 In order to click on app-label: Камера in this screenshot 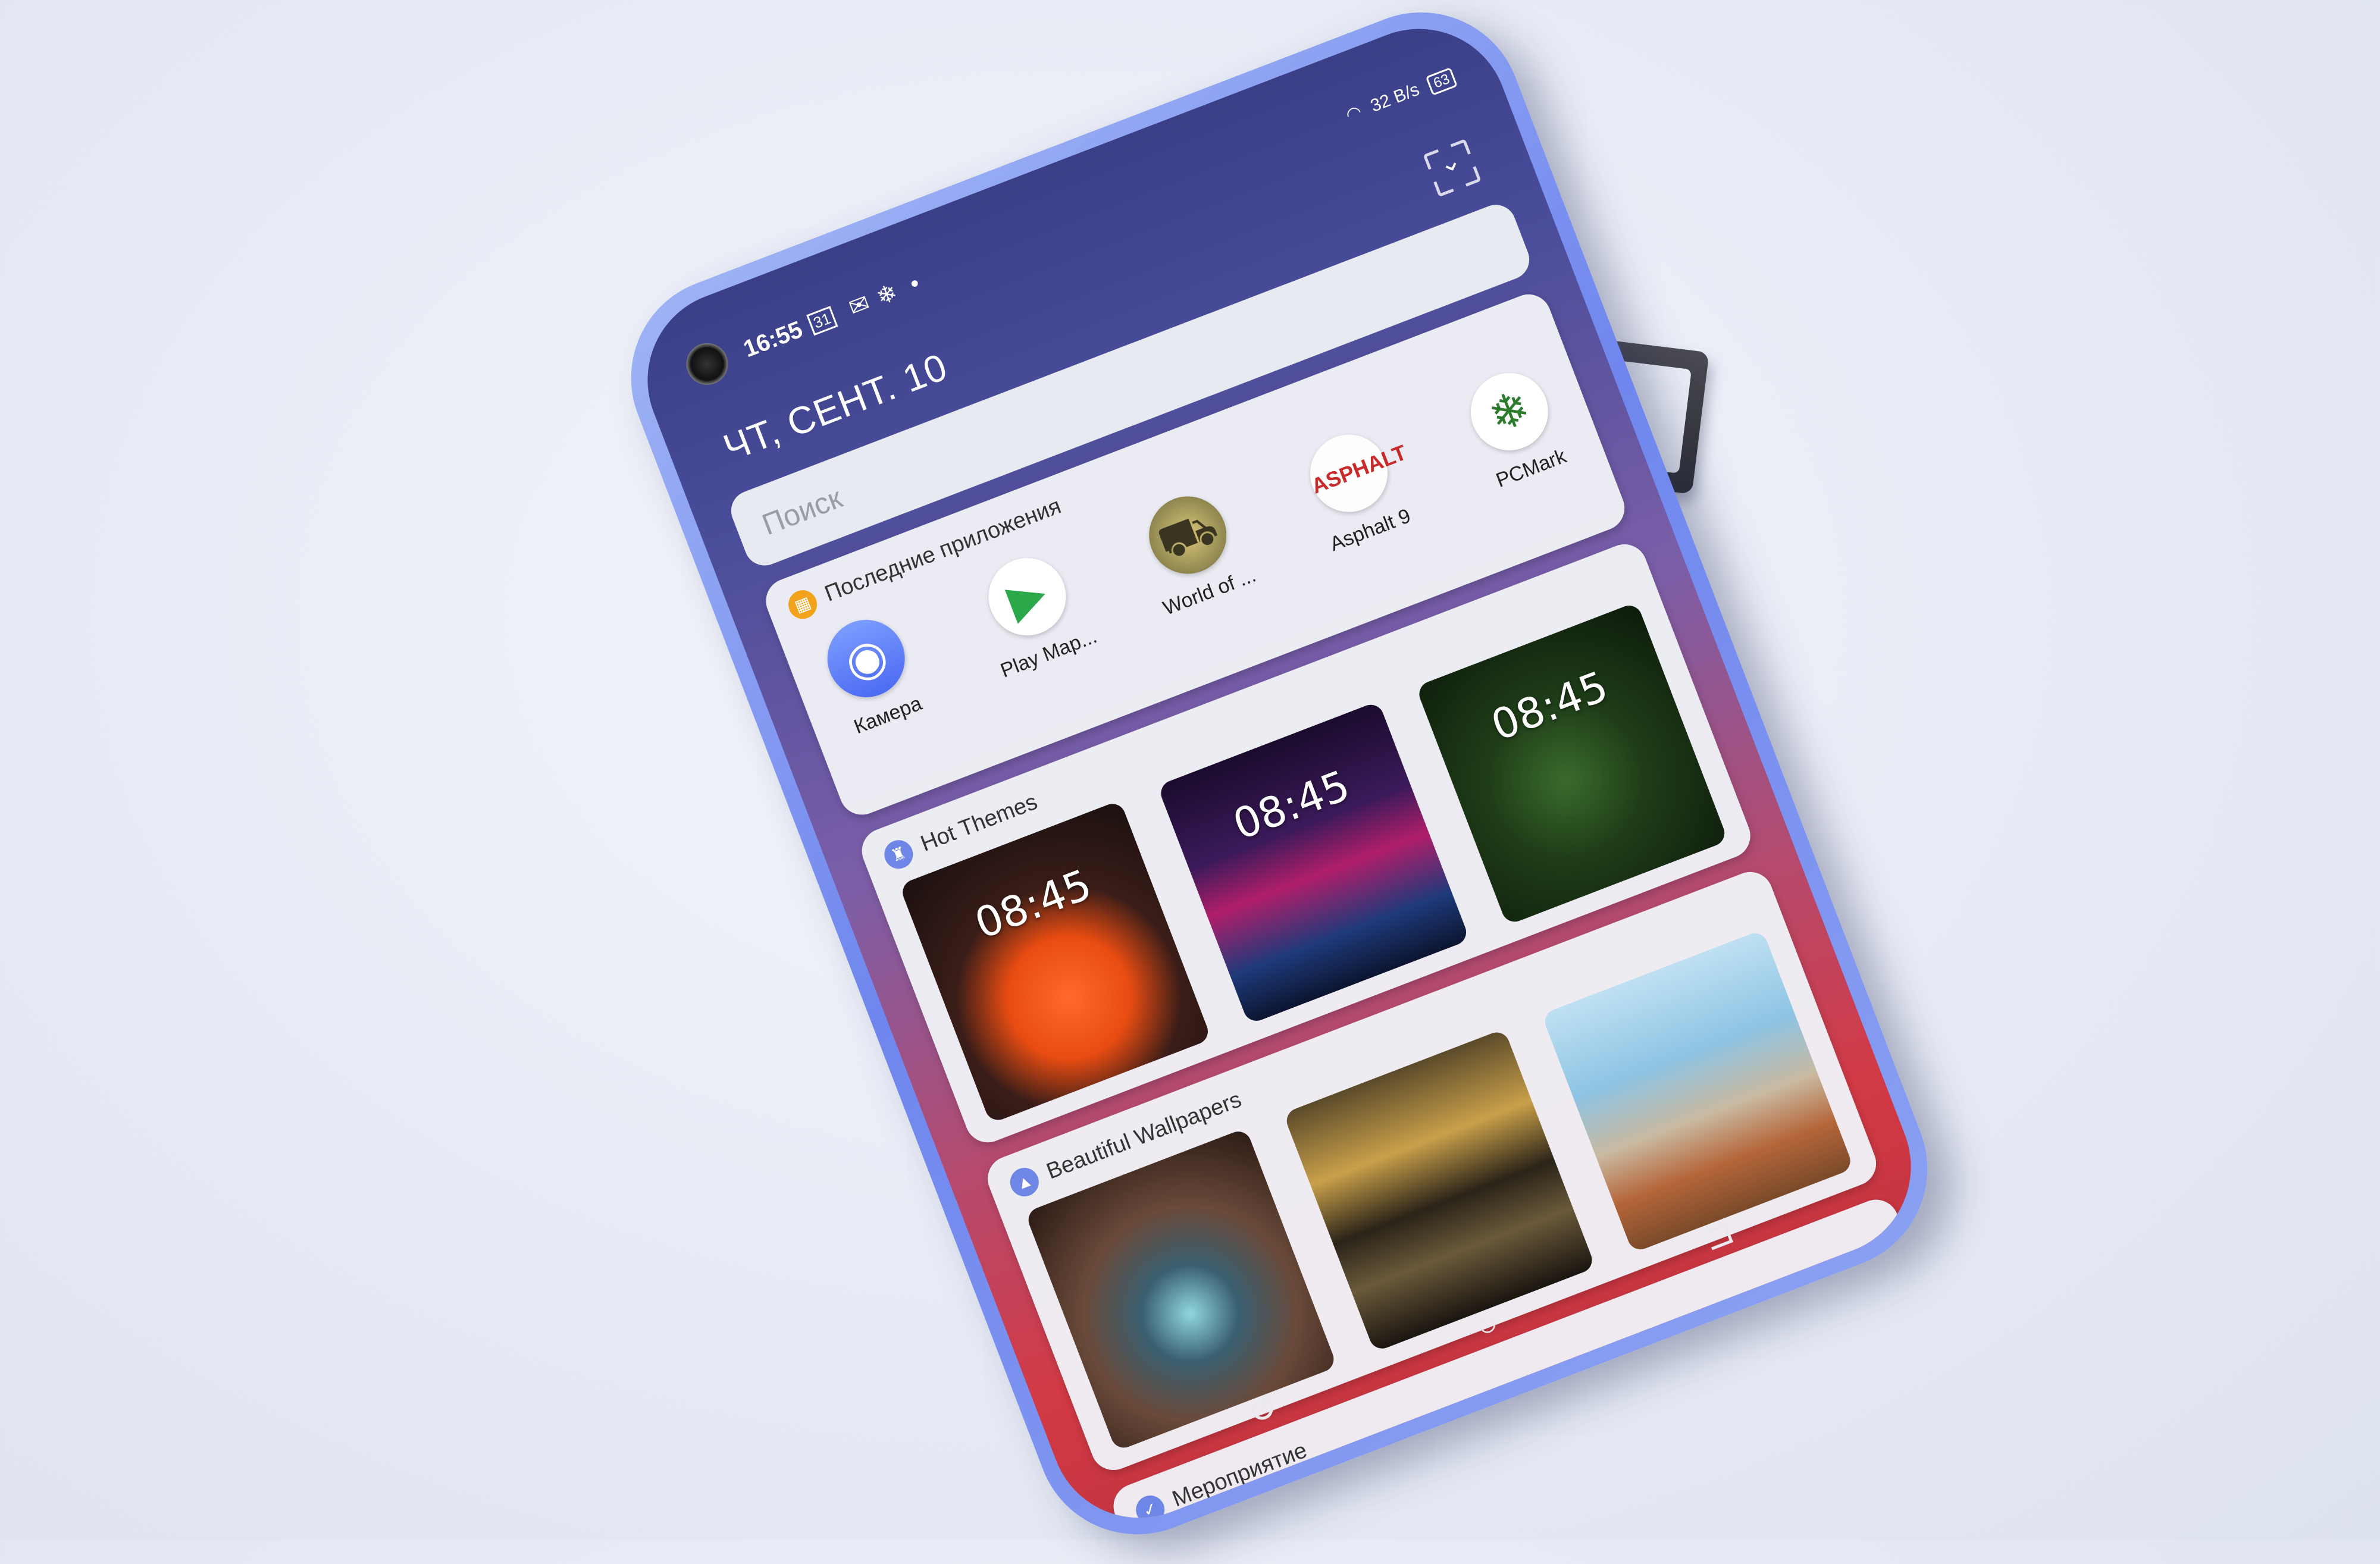, I will do `click(887, 715)`.